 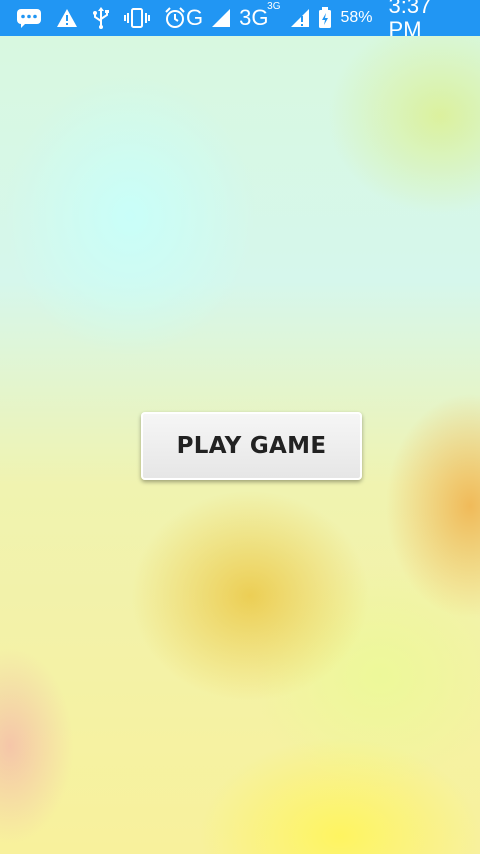 What do you see at coordinates (195, 17) in the screenshot?
I see `network-type-label: G` at bounding box center [195, 17].